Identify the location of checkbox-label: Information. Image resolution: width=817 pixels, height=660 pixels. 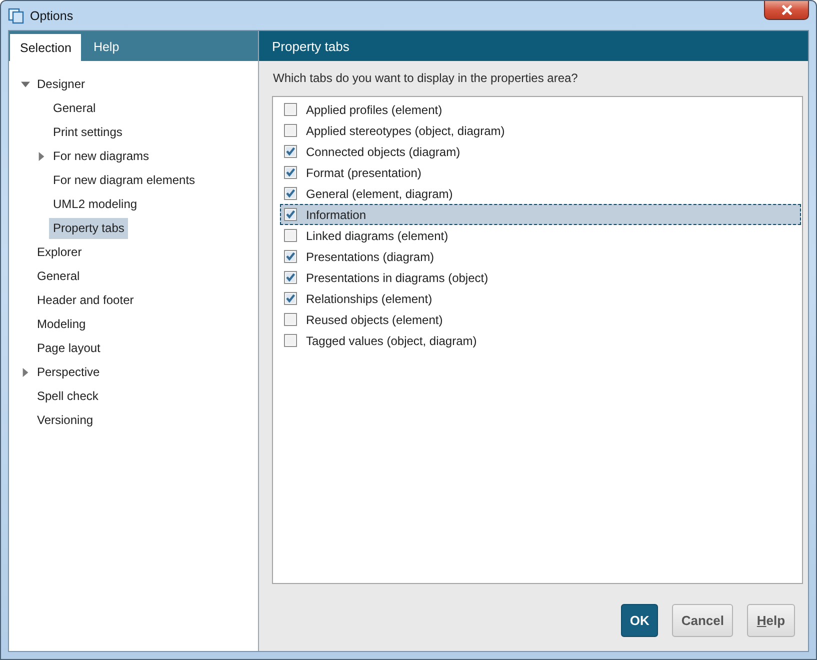
(336, 215).